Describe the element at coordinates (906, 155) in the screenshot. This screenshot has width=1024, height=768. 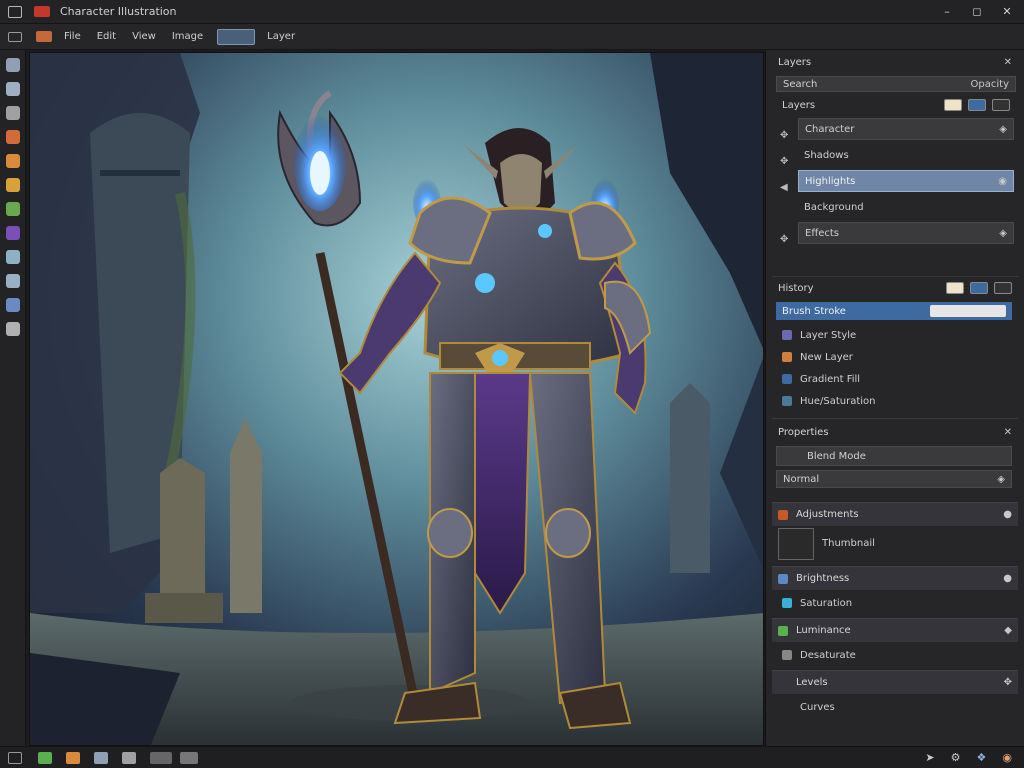
I see `channel-row-1: Shadows` at that location.